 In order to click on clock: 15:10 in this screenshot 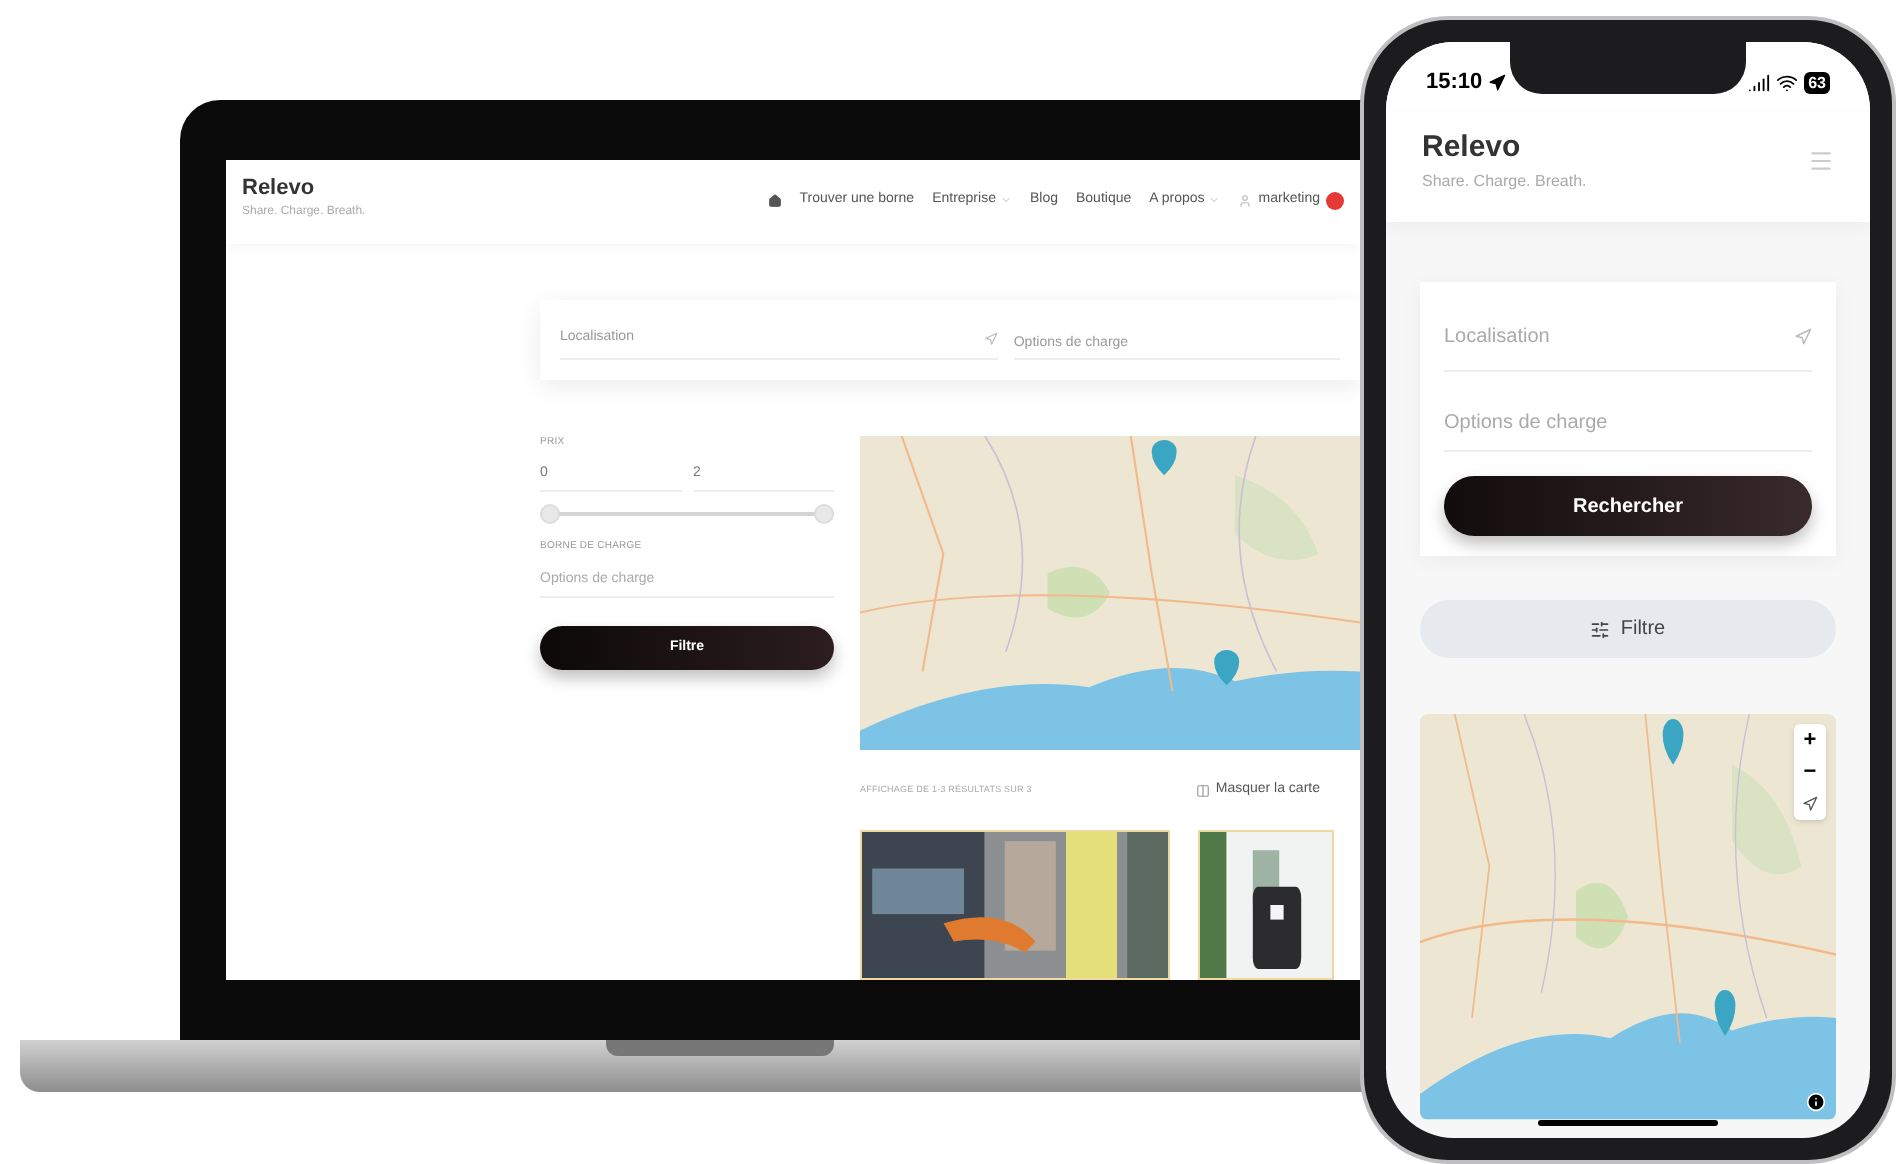, I will do `click(1454, 83)`.